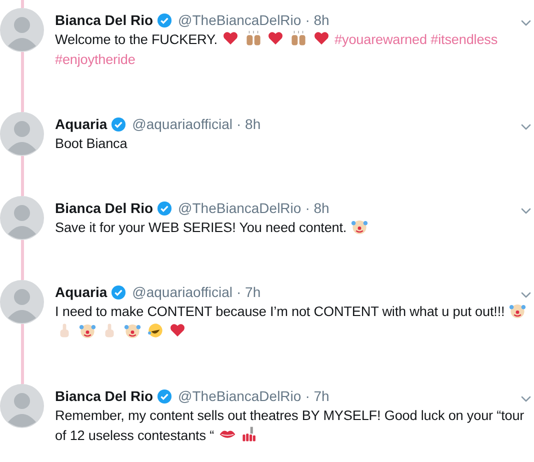 The width and height of the screenshot is (534, 462). I want to click on tweet-text: Remember, my content sells out theatres BY MYSELF! Good luck on your “tour, so click(289, 416).